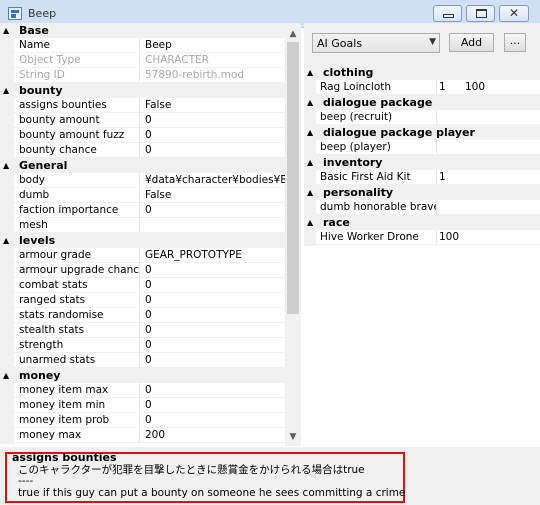  I want to click on property-row: faction importance 0, so click(150, 211).